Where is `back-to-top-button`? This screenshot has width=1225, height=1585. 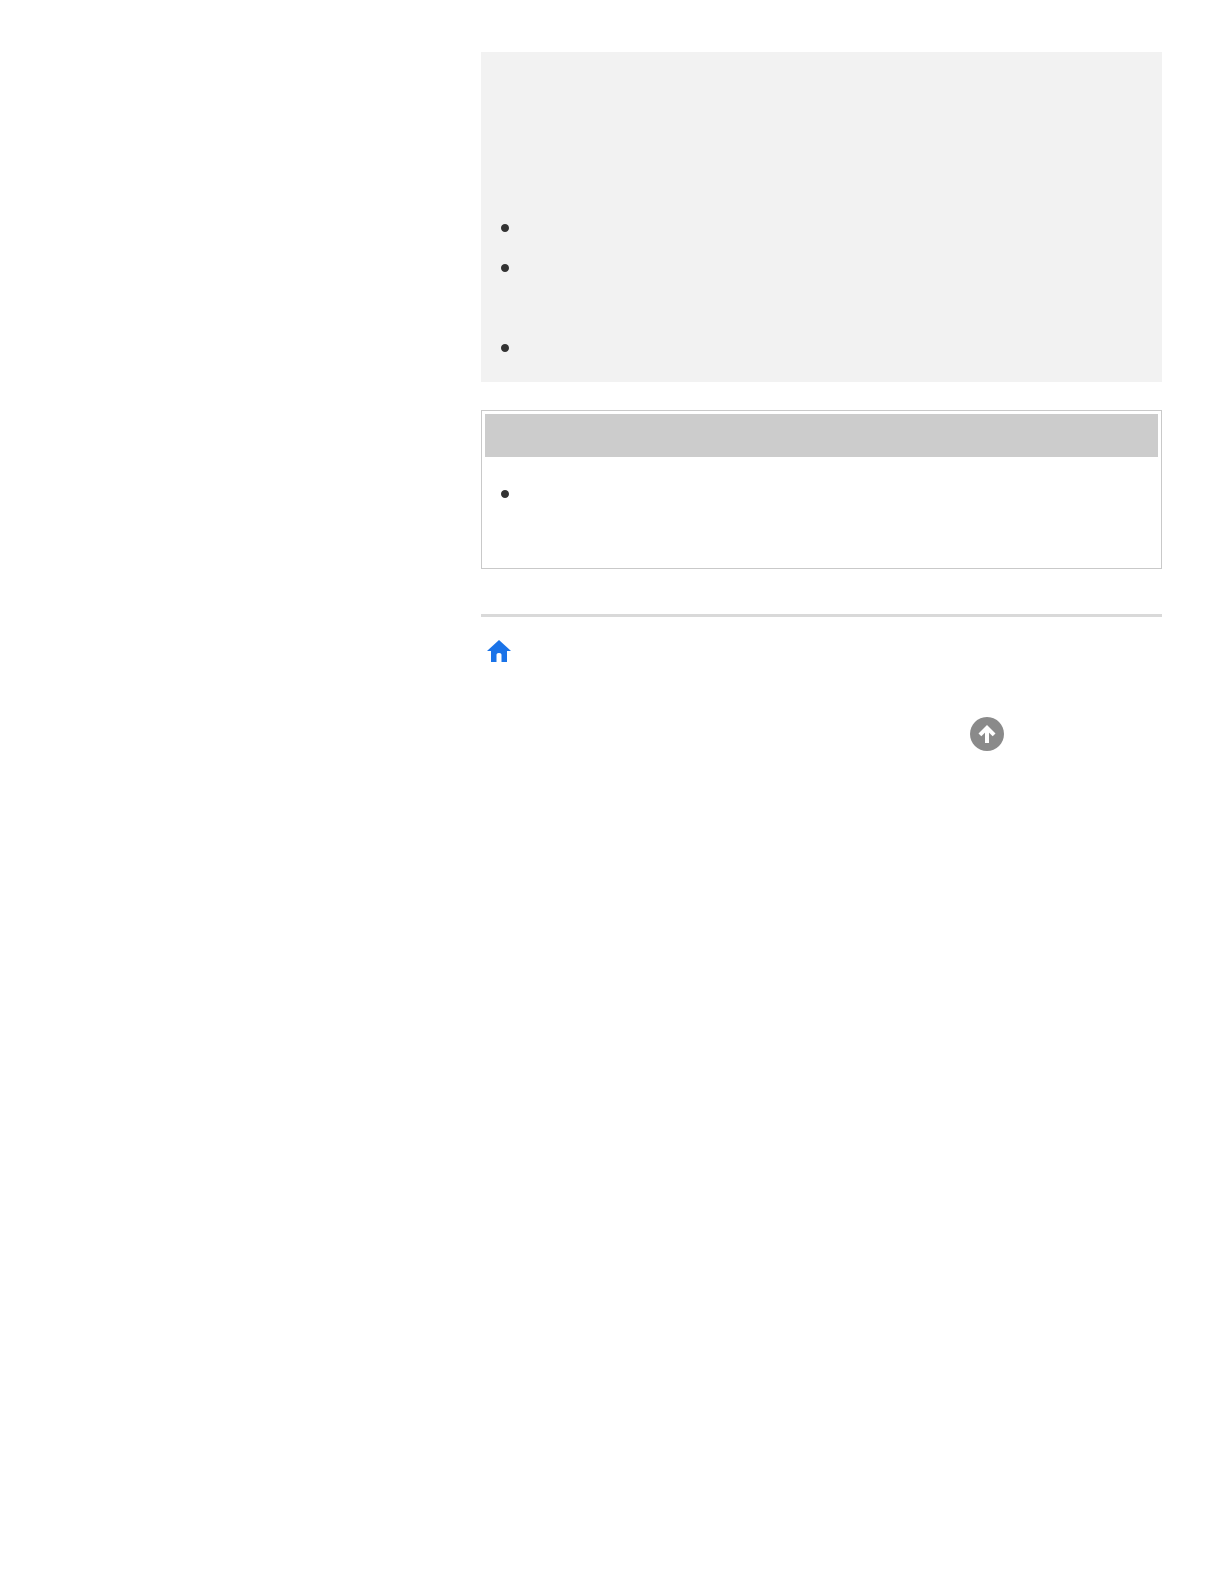 back-to-top-button is located at coordinates (987, 734).